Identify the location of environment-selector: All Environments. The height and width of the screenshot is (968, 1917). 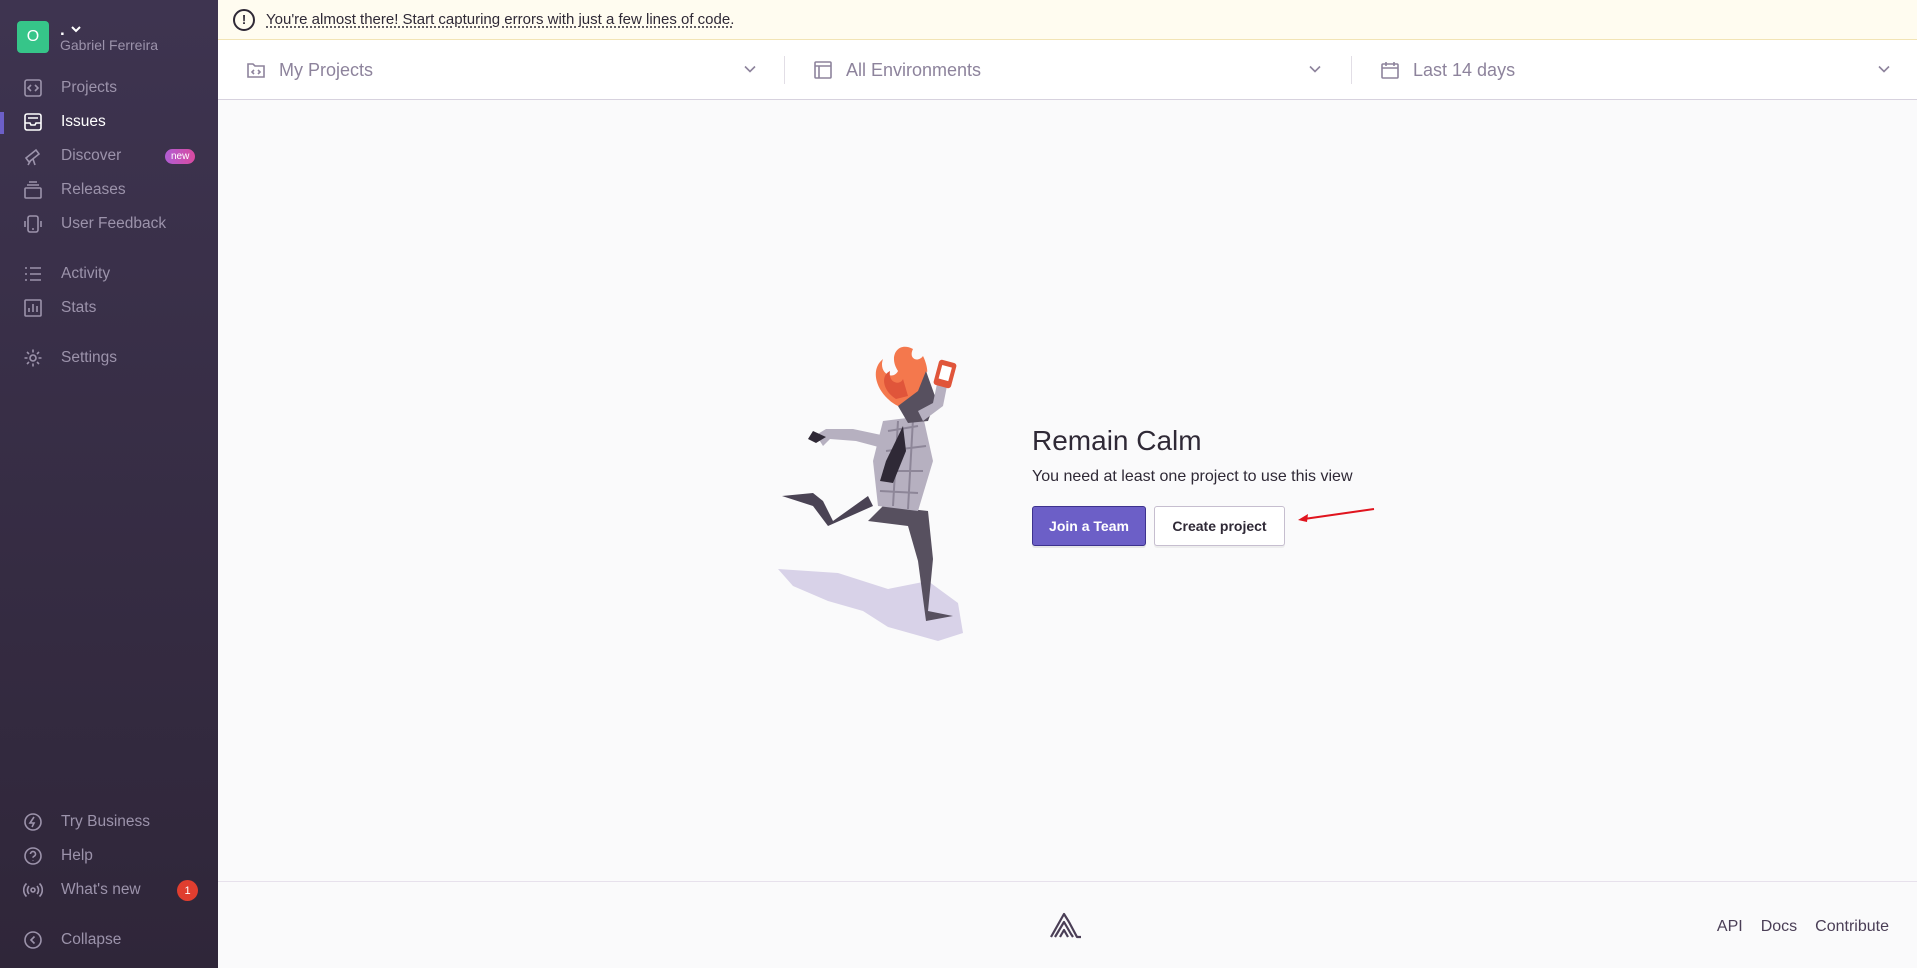
(1068, 70).